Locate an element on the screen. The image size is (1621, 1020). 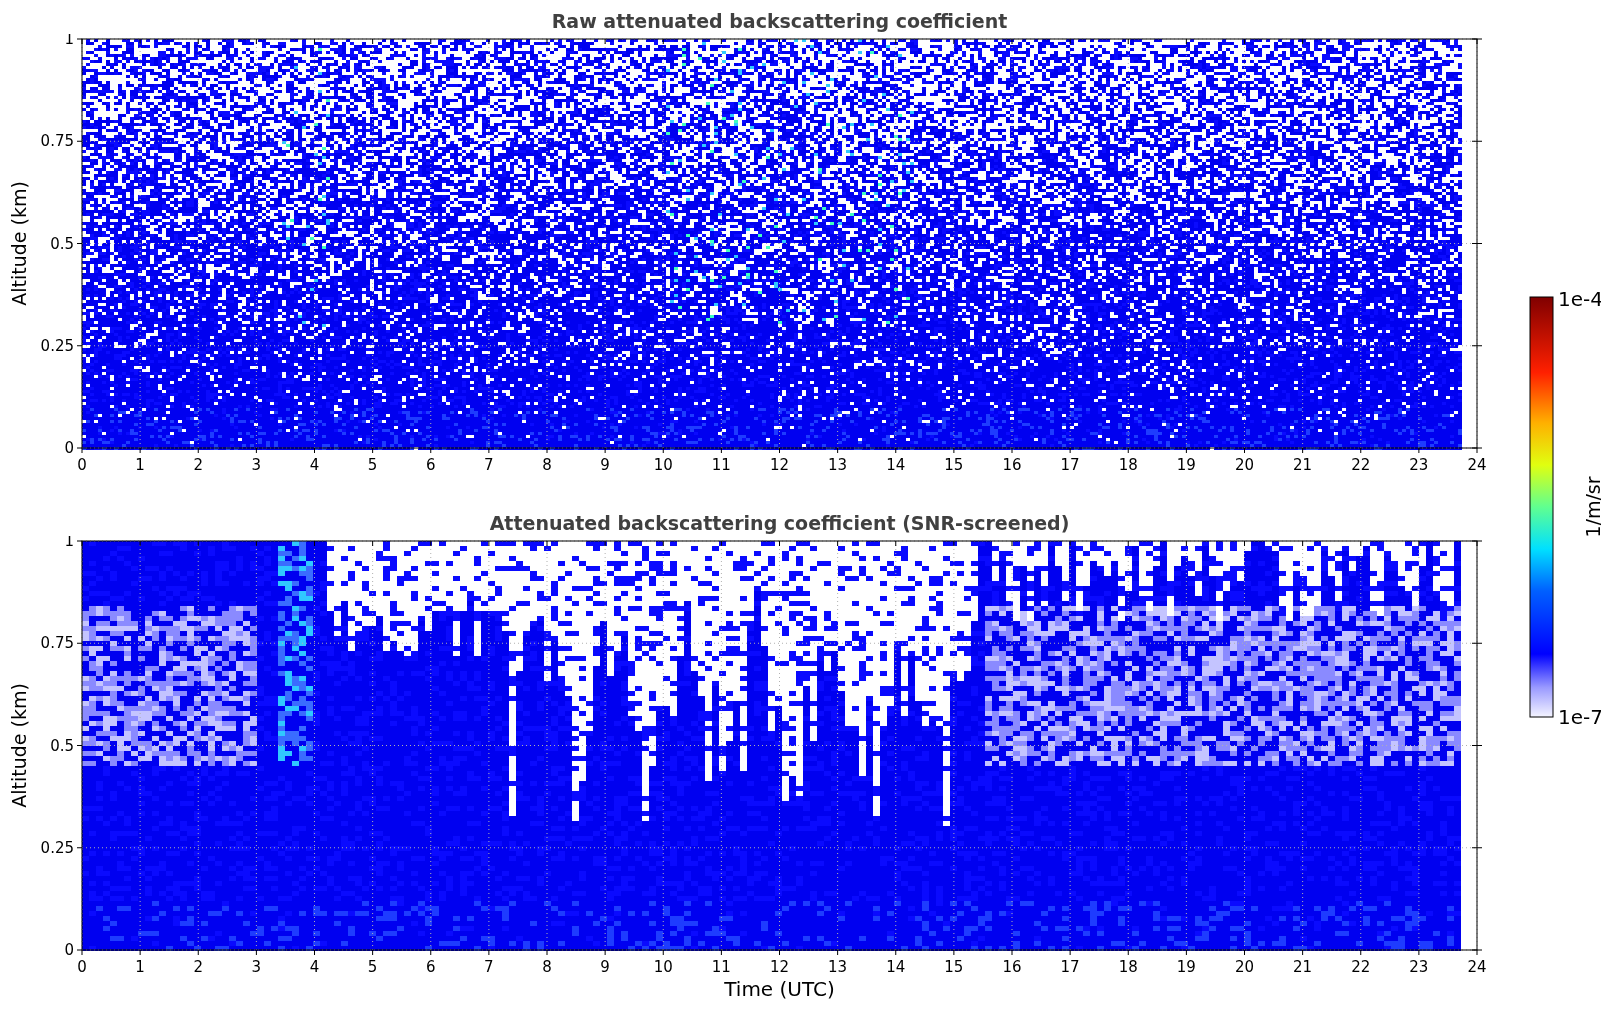
colorbar-title: 1/m/sr is located at coordinates (1591, 507).